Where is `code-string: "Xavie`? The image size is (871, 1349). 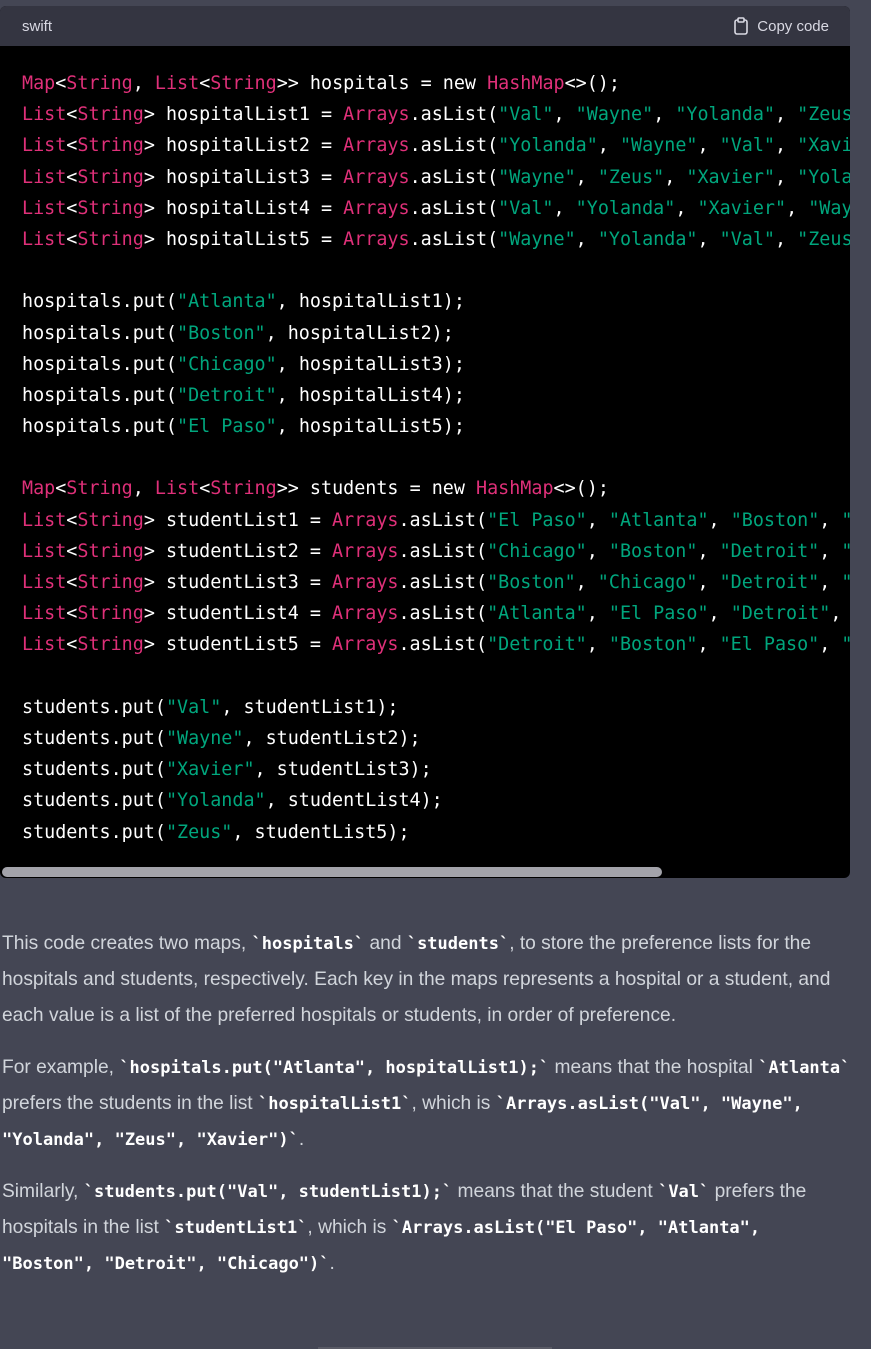
code-string: "Xavie is located at coordinates (823, 146).